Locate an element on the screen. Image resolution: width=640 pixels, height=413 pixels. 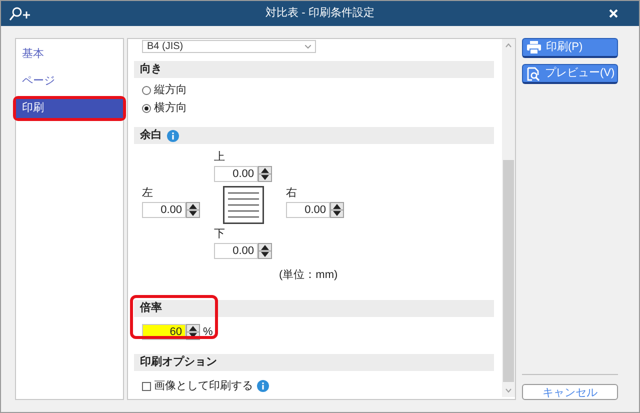
margin-label: 下 is located at coordinates (220, 234).